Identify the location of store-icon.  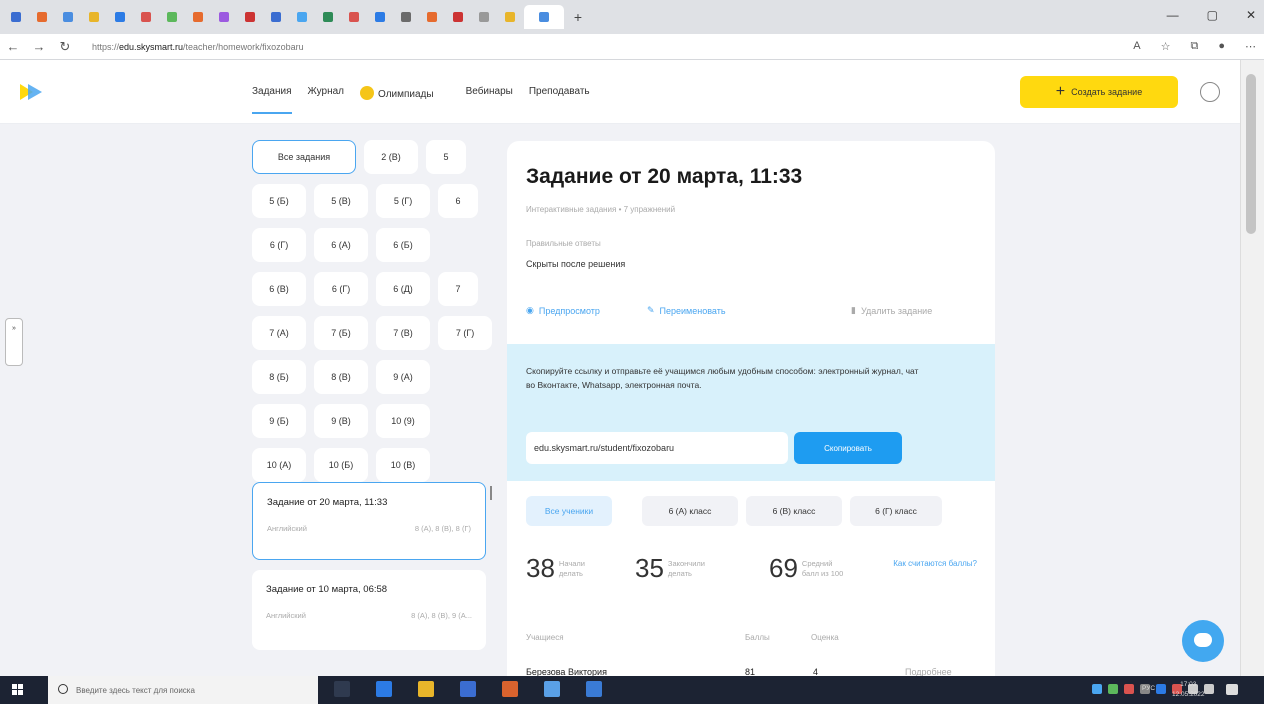
(468, 689).